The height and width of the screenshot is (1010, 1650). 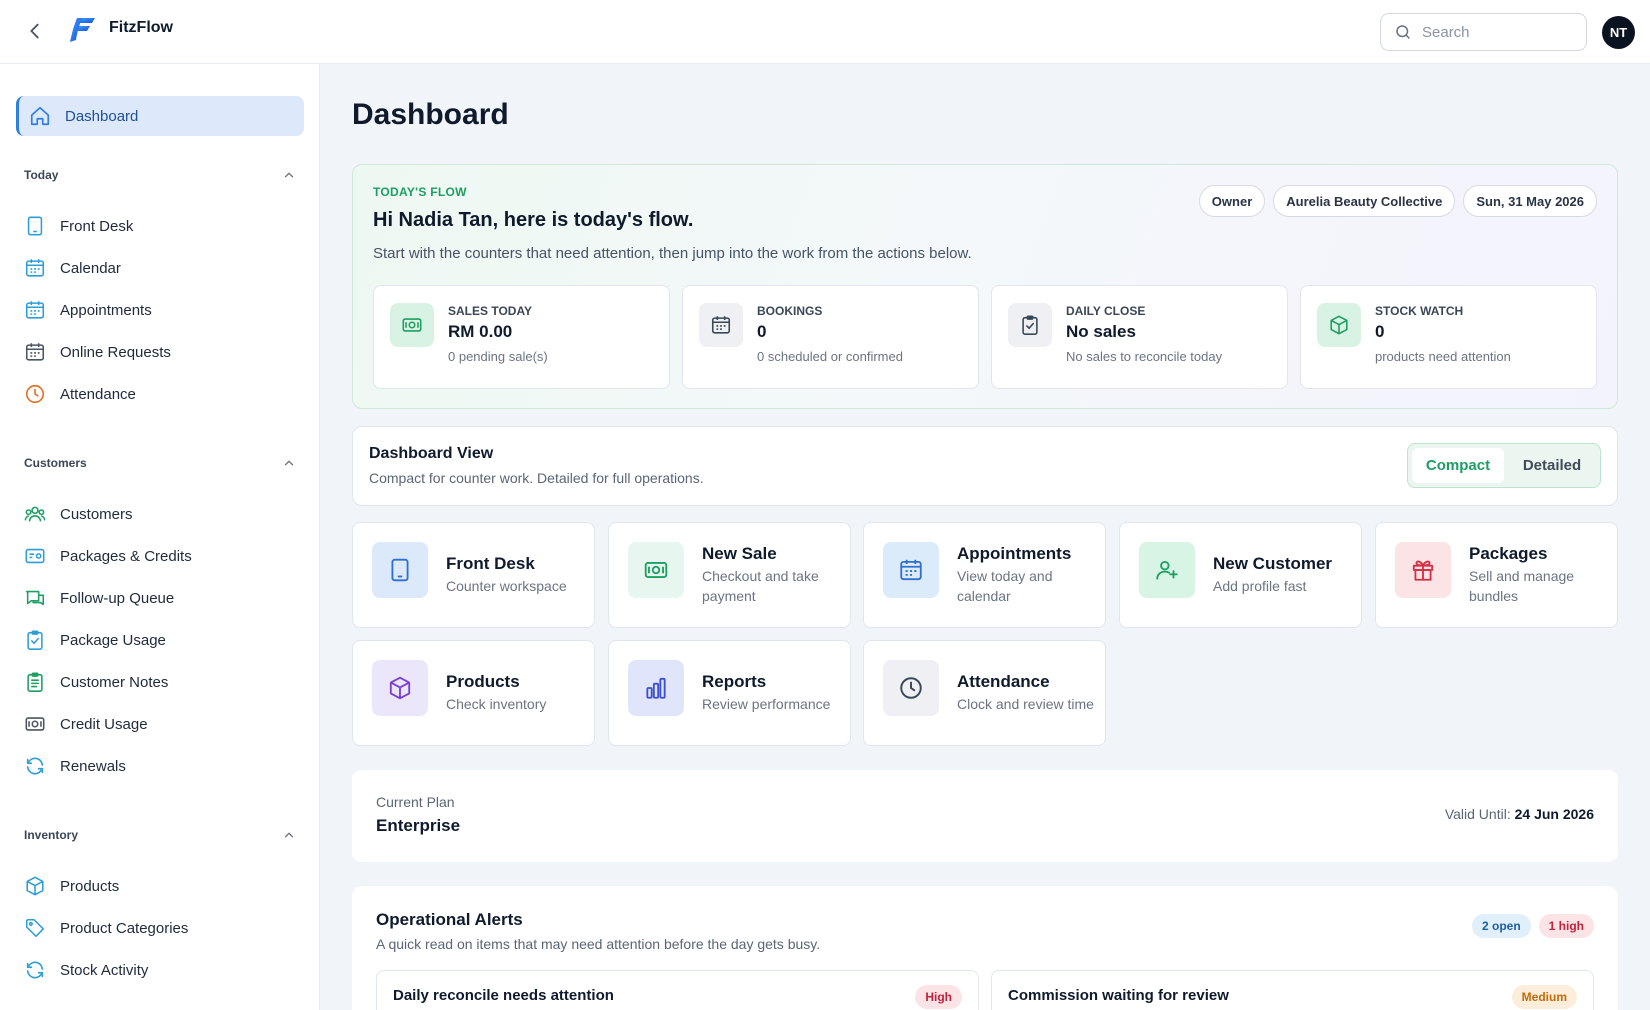 I want to click on clipboard-list-icon, so click(x=35, y=682).